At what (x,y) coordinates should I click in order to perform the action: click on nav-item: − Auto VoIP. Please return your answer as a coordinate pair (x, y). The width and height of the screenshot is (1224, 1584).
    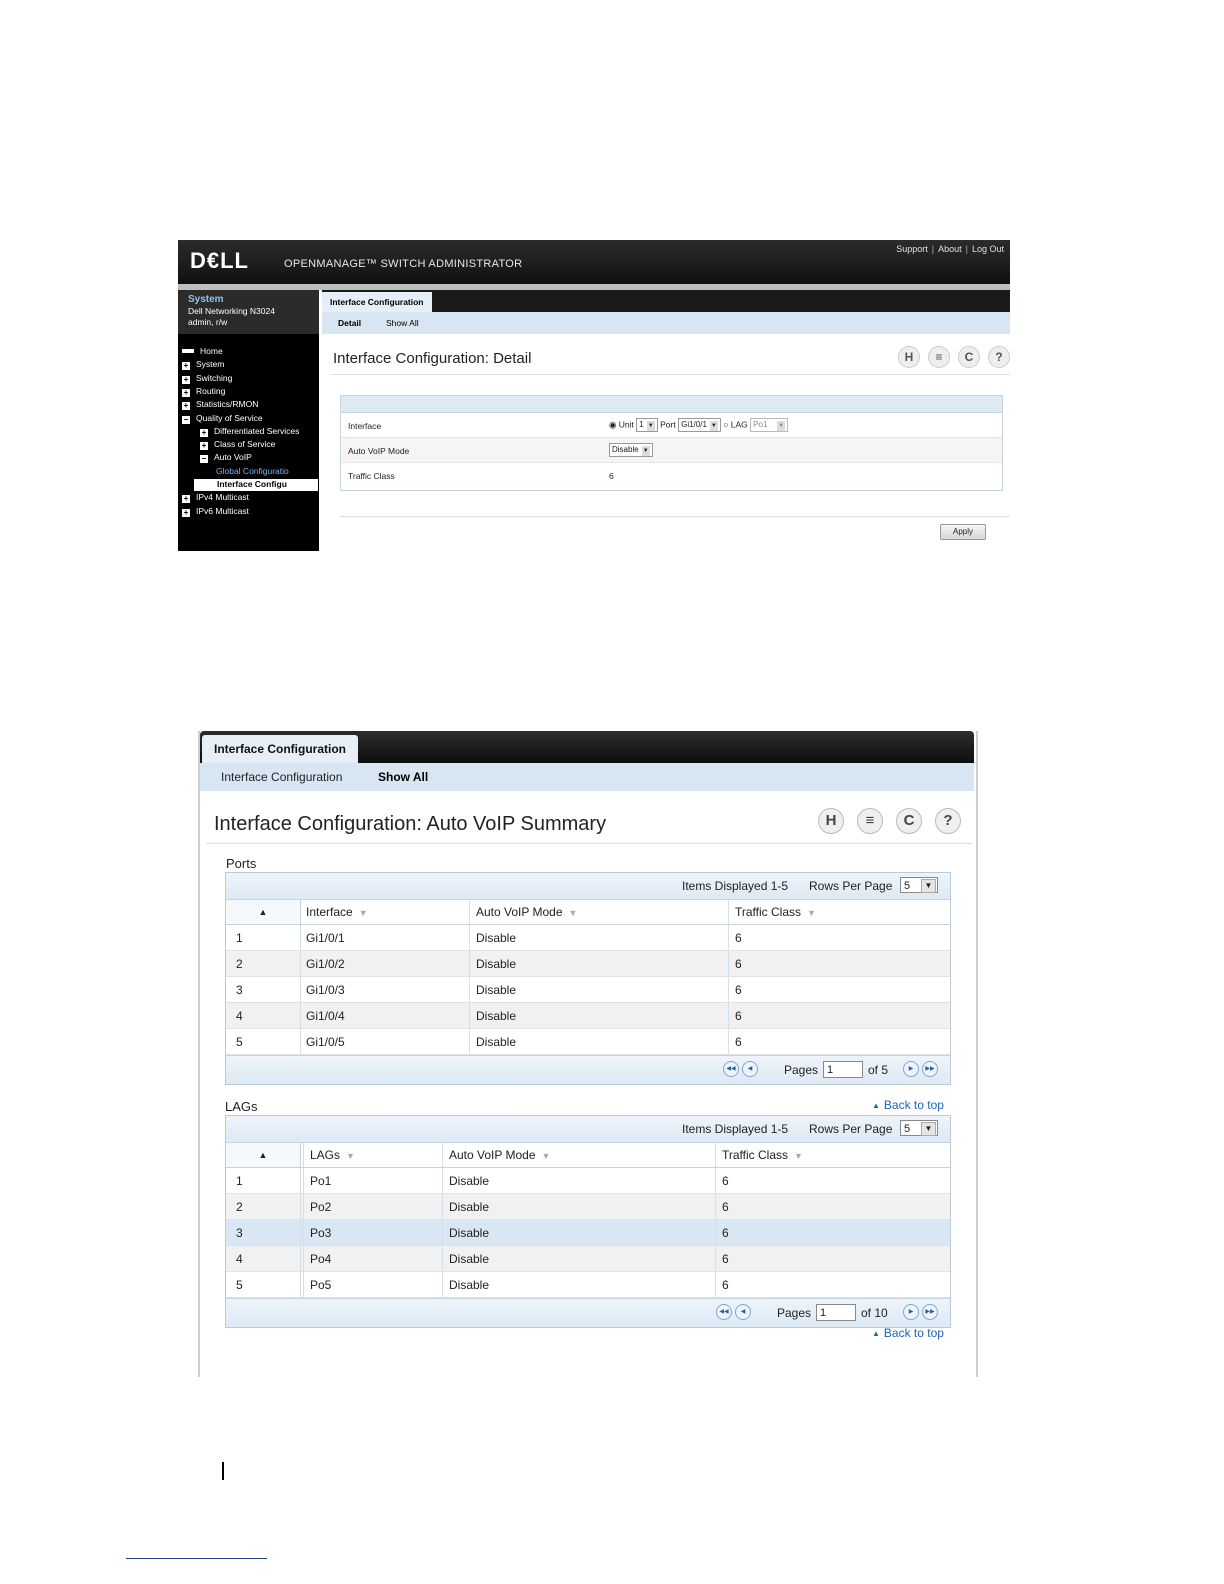
    Looking at the image, I should click on (226, 458).